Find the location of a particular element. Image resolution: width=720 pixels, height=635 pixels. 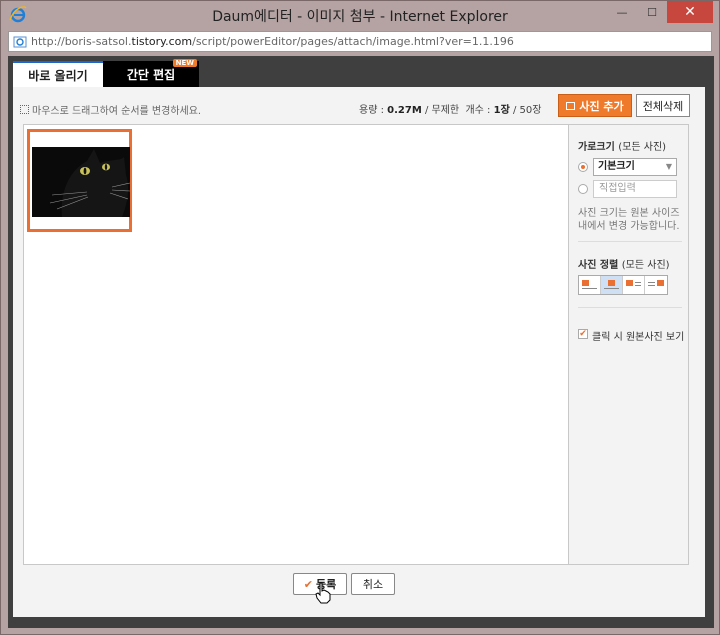

hand-cursor-icon is located at coordinates (323, 593).